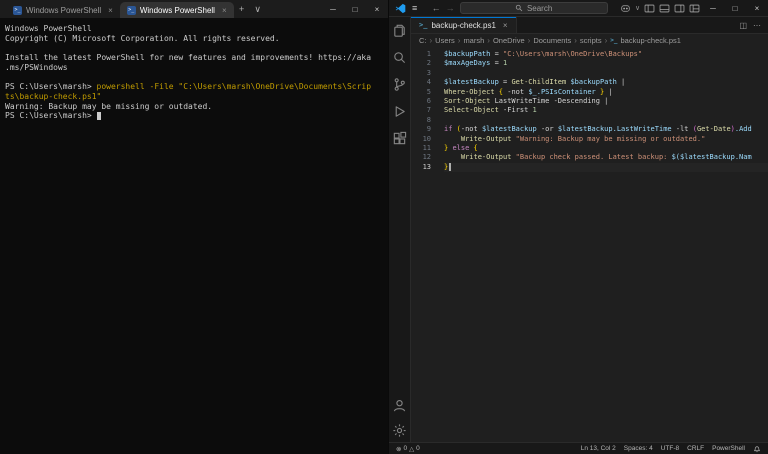 The height and width of the screenshot is (454, 768). Describe the element at coordinates (450, 8) in the screenshot. I see `forward-icon: →` at that location.